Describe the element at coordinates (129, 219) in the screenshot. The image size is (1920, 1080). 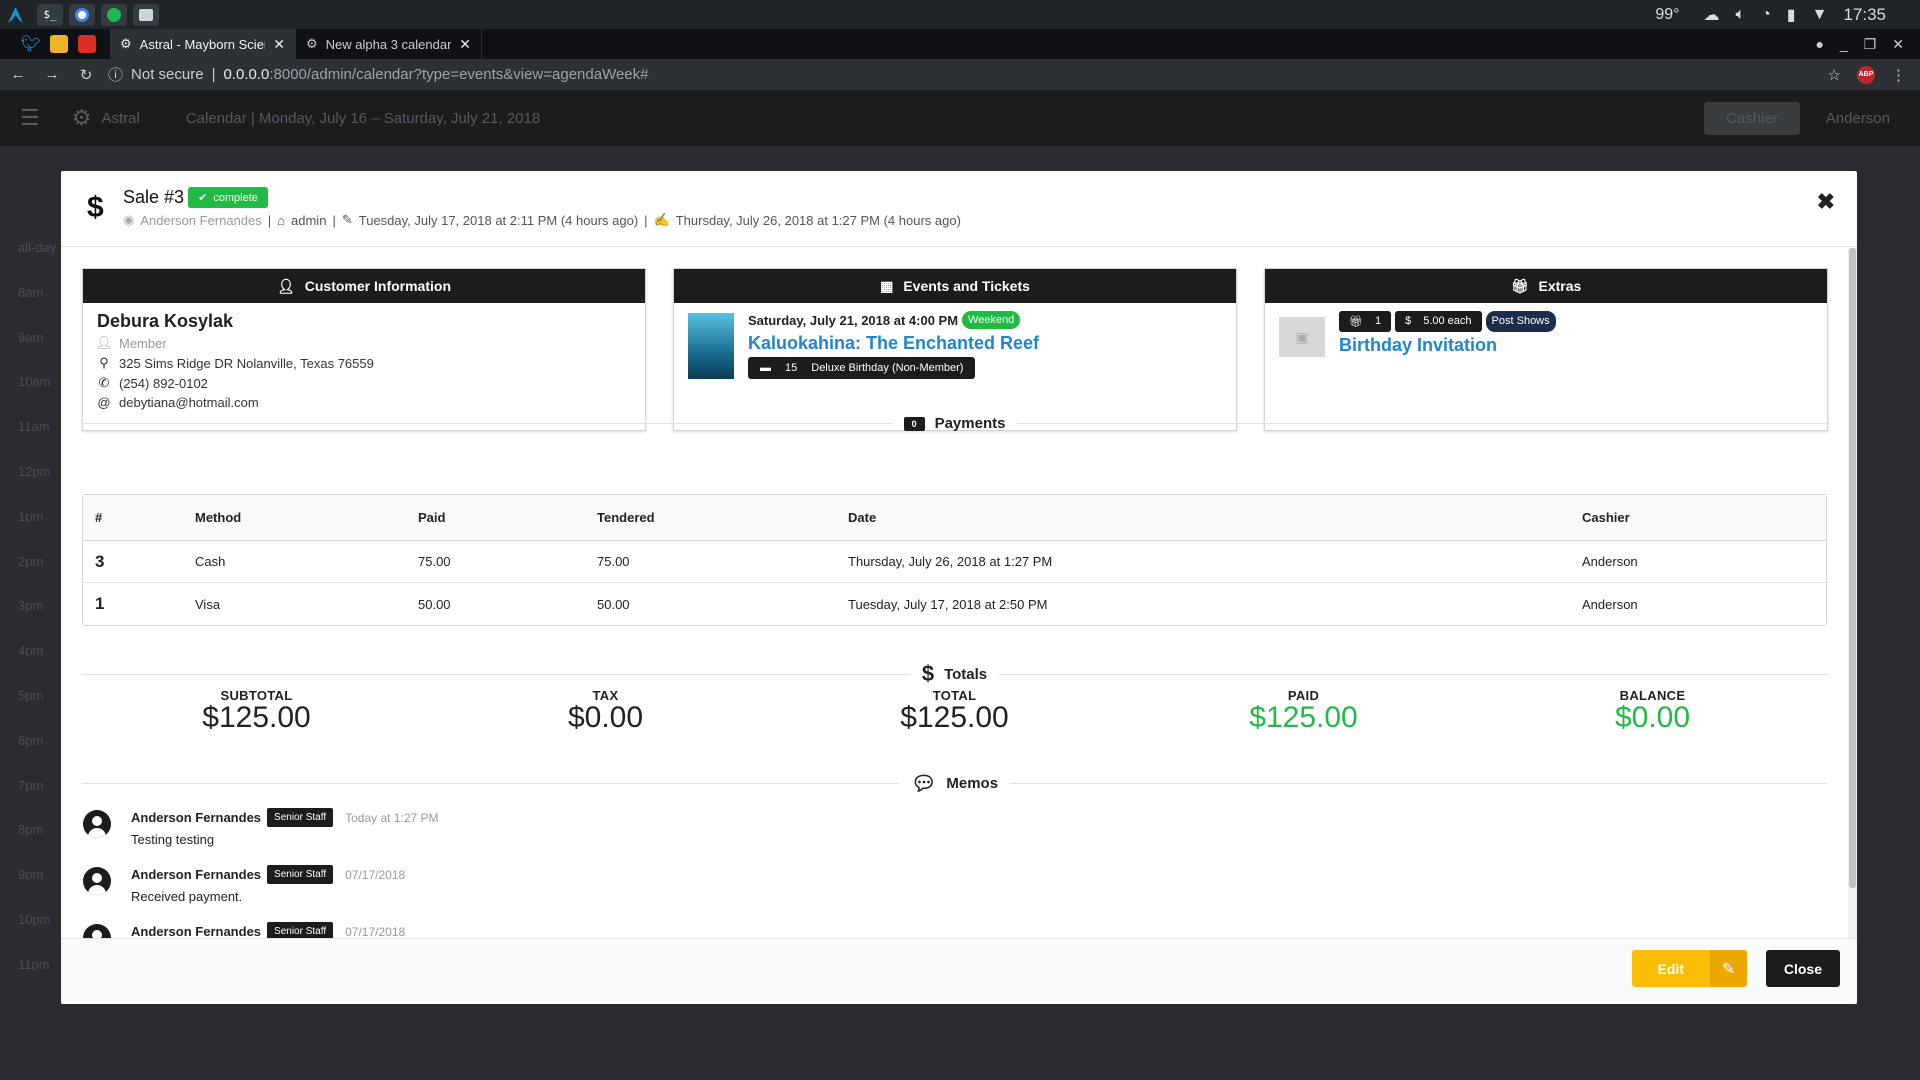
I see `user-circle-icon: ◉` at that location.